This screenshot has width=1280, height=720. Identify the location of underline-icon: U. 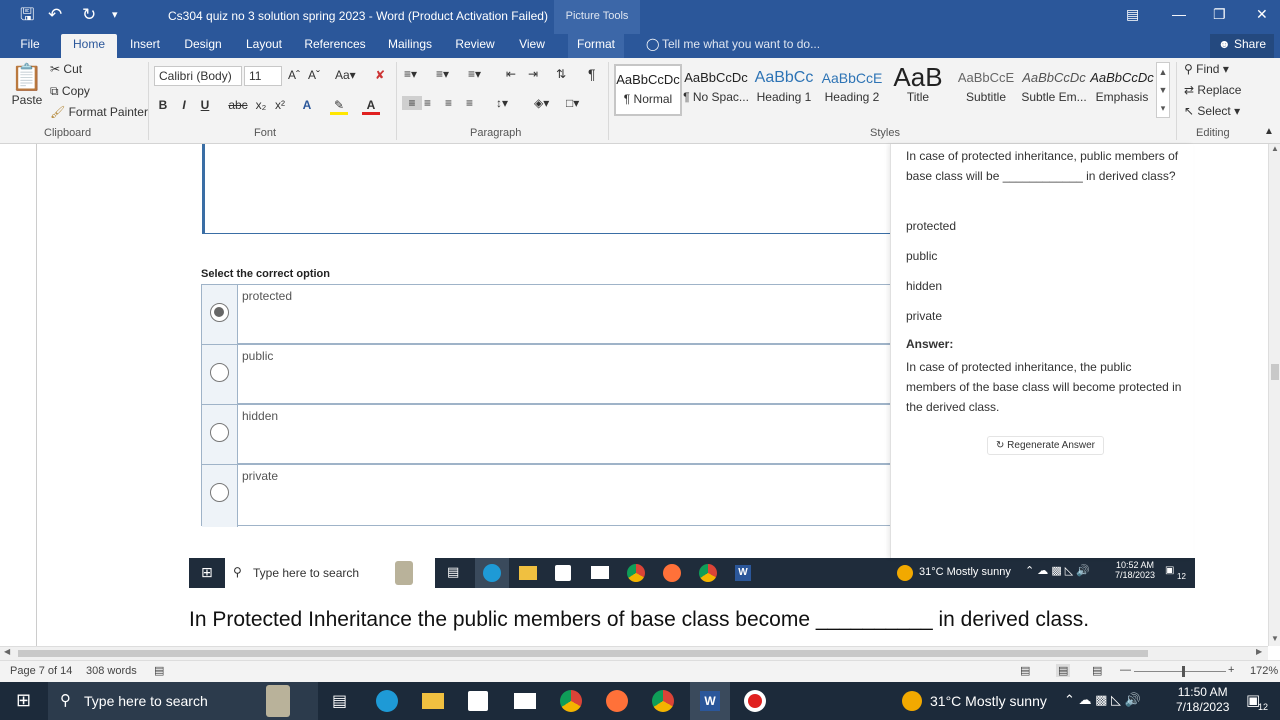
(205, 105).